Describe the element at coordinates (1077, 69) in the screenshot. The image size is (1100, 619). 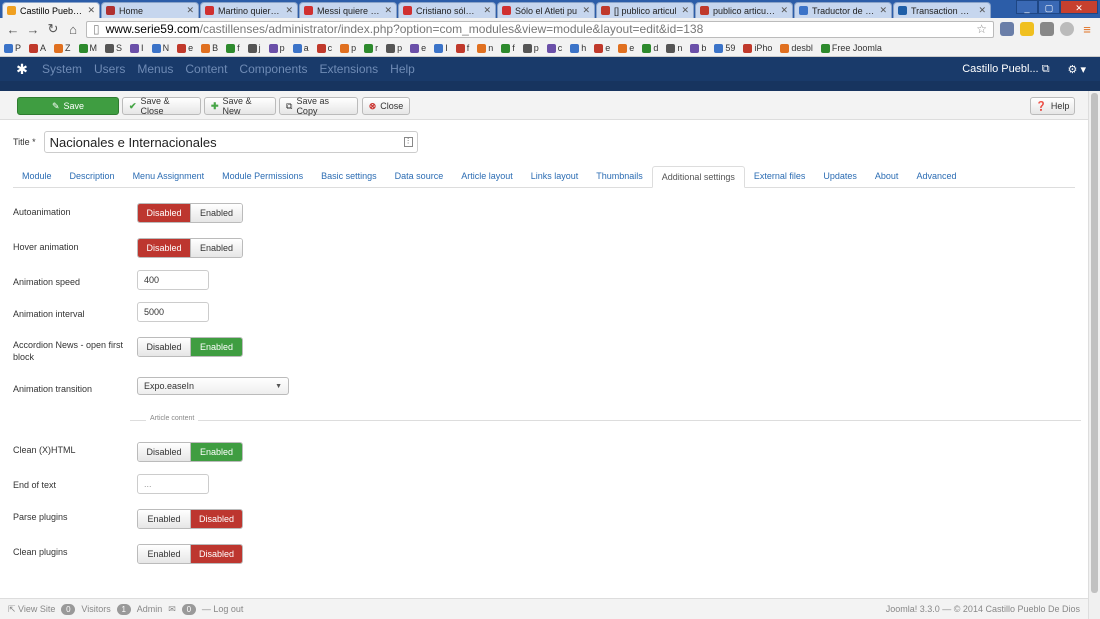
I see `user-settings-gear-icon: ⚙ ▾` at that location.